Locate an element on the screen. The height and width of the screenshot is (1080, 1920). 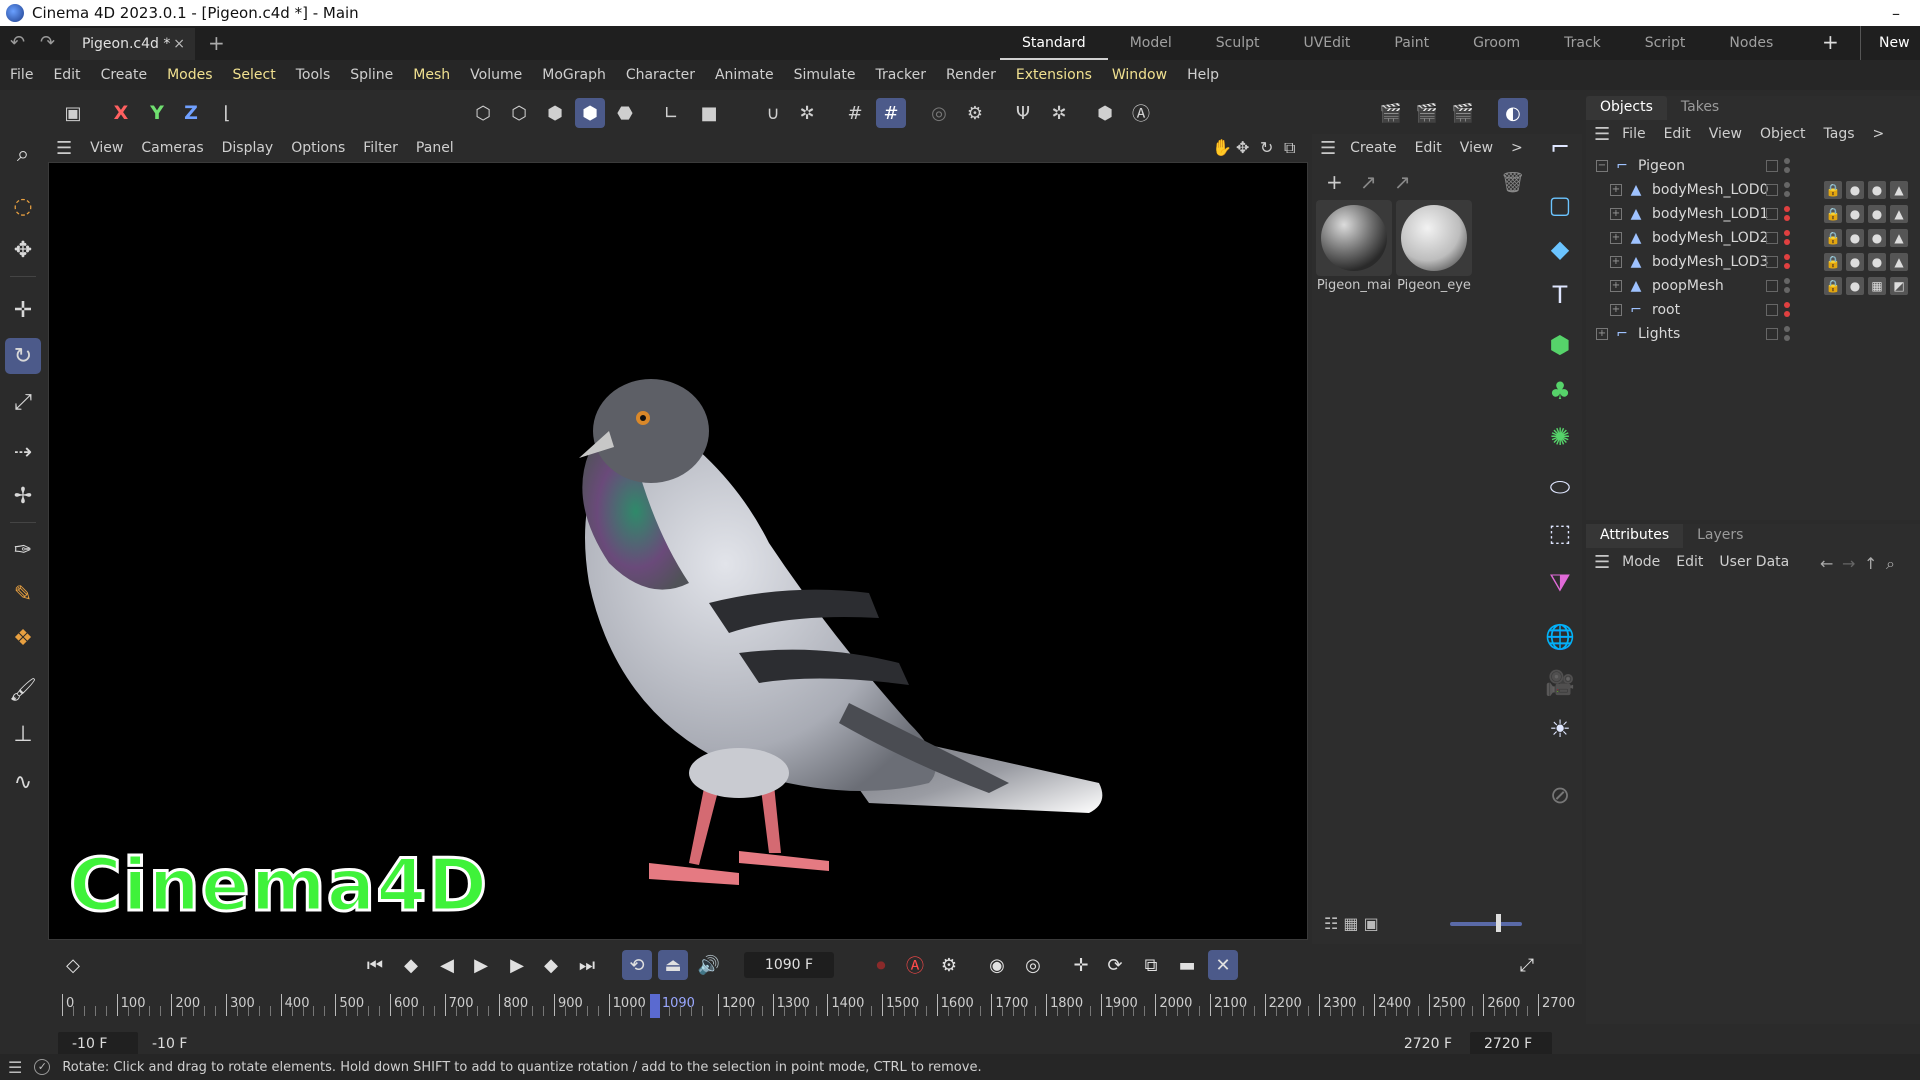
preview-start-label: -10 F is located at coordinates (197, 1044).